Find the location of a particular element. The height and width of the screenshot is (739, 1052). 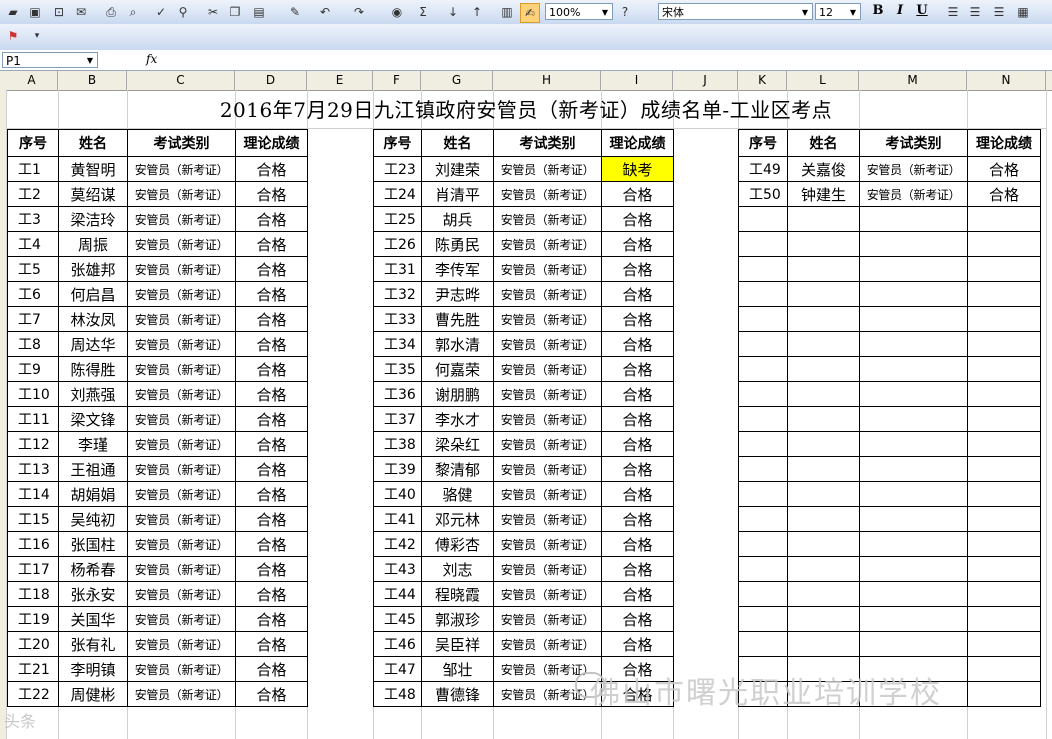

column-header-b: B is located at coordinates (92, 80).